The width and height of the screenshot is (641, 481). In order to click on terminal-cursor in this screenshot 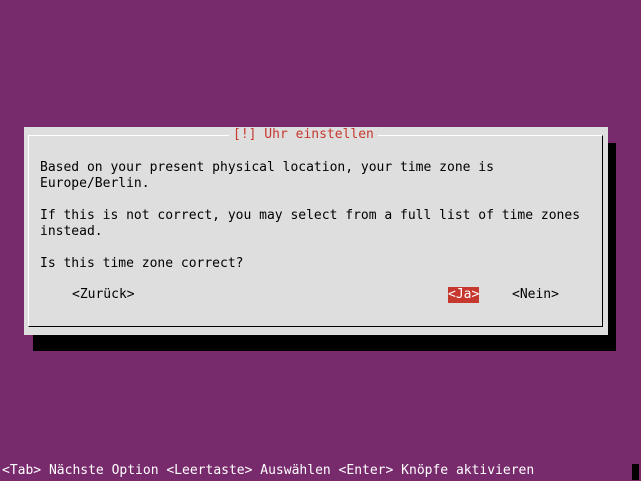, I will do `click(635, 472)`.